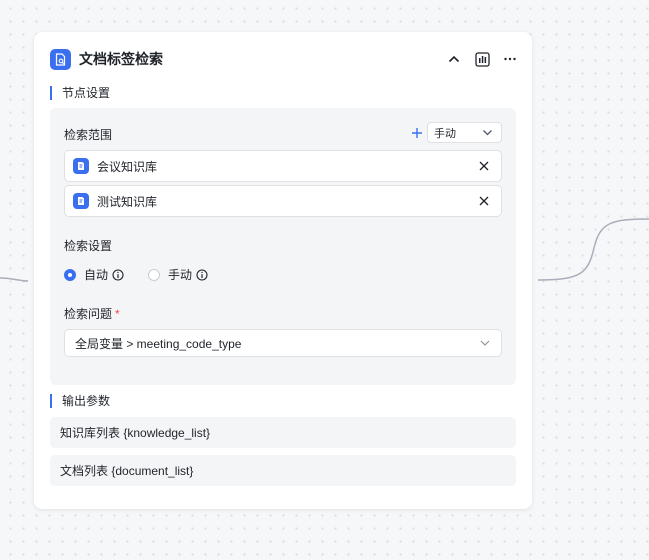 This screenshot has width=649, height=560. Describe the element at coordinates (88, 135) in the screenshot. I see `search-scope-label: 检索范围` at that location.